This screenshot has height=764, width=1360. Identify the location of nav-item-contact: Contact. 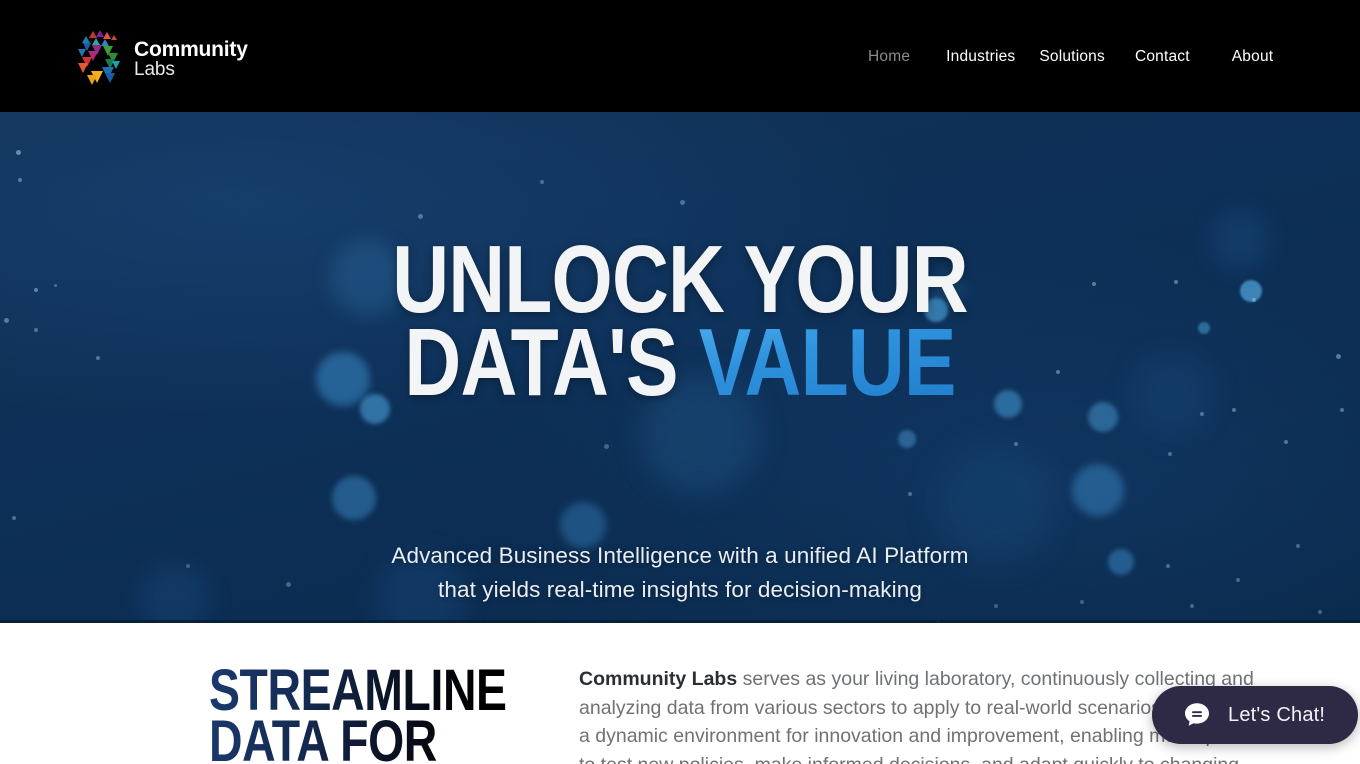
(1162, 57).